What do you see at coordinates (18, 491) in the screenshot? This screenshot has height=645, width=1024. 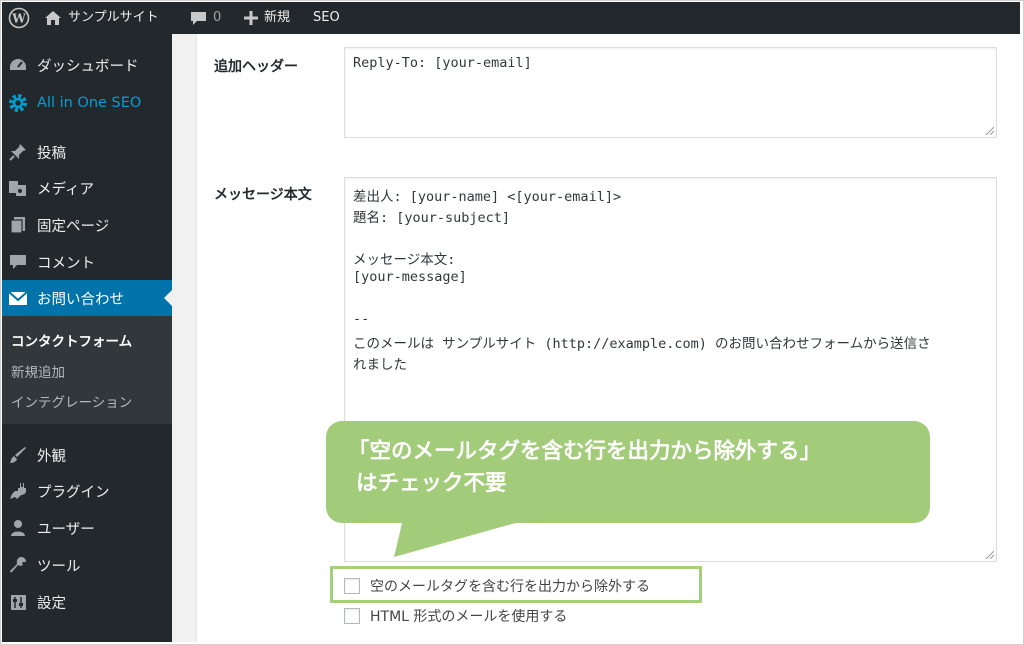 I see `plugin-icon` at bounding box center [18, 491].